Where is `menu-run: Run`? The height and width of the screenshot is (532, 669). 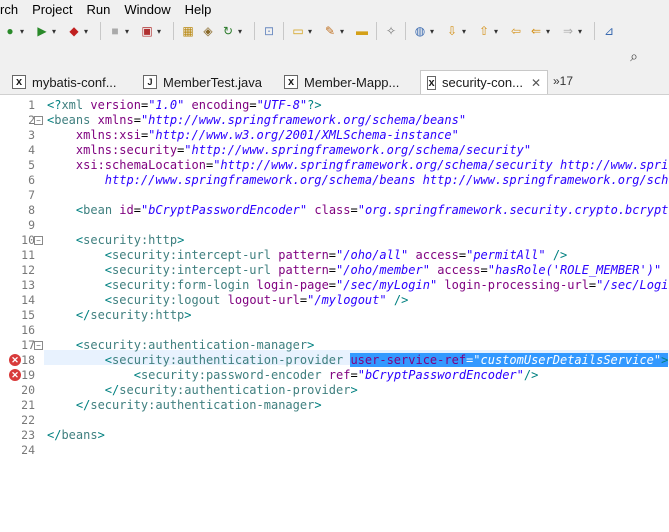
menu-run: Run is located at coordinates (103, 9).